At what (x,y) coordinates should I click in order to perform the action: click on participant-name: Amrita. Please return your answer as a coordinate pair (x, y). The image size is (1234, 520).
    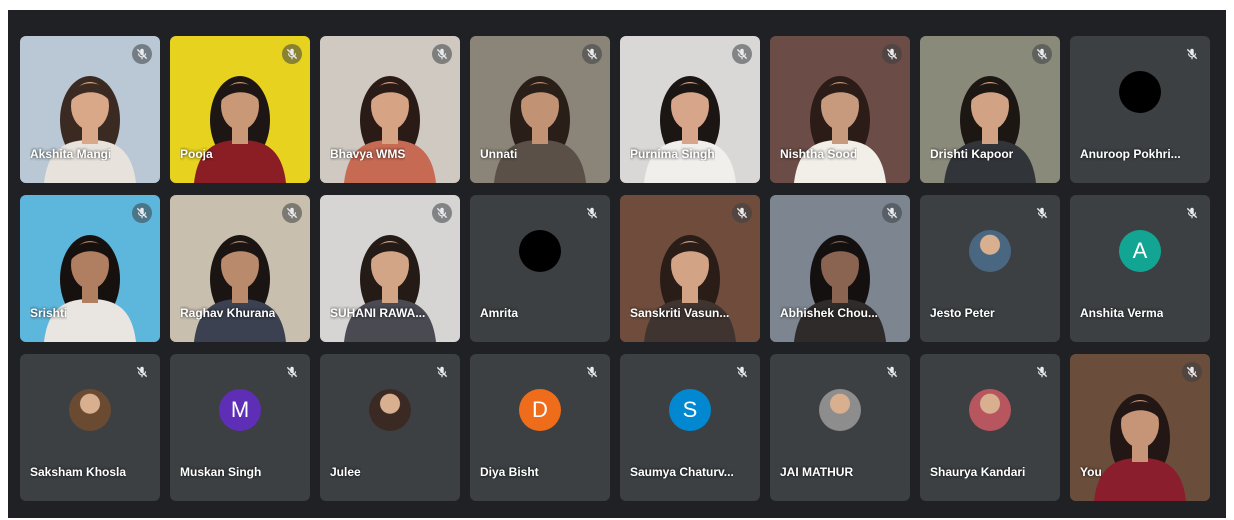
    Looking at the image, I should click on (499, 313).